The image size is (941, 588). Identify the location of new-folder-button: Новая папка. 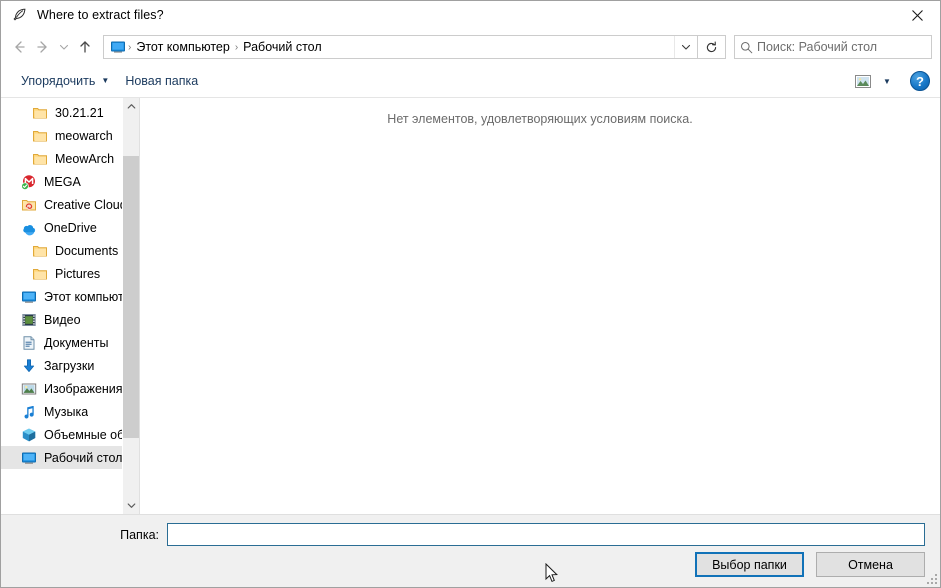
(161, 81).